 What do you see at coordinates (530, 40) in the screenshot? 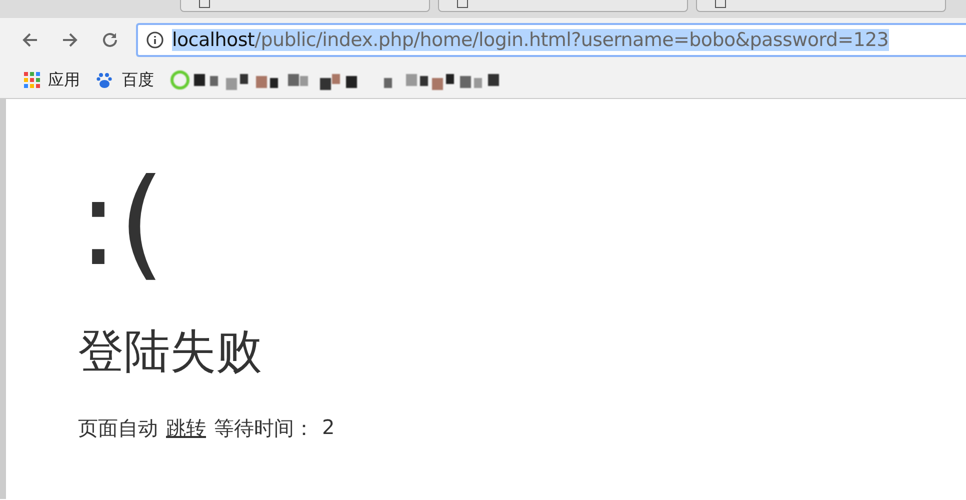
I see `url-text: localhost/public/index.php/home/login.html?username=bobo&password=123` at bounding box center [530, 40].